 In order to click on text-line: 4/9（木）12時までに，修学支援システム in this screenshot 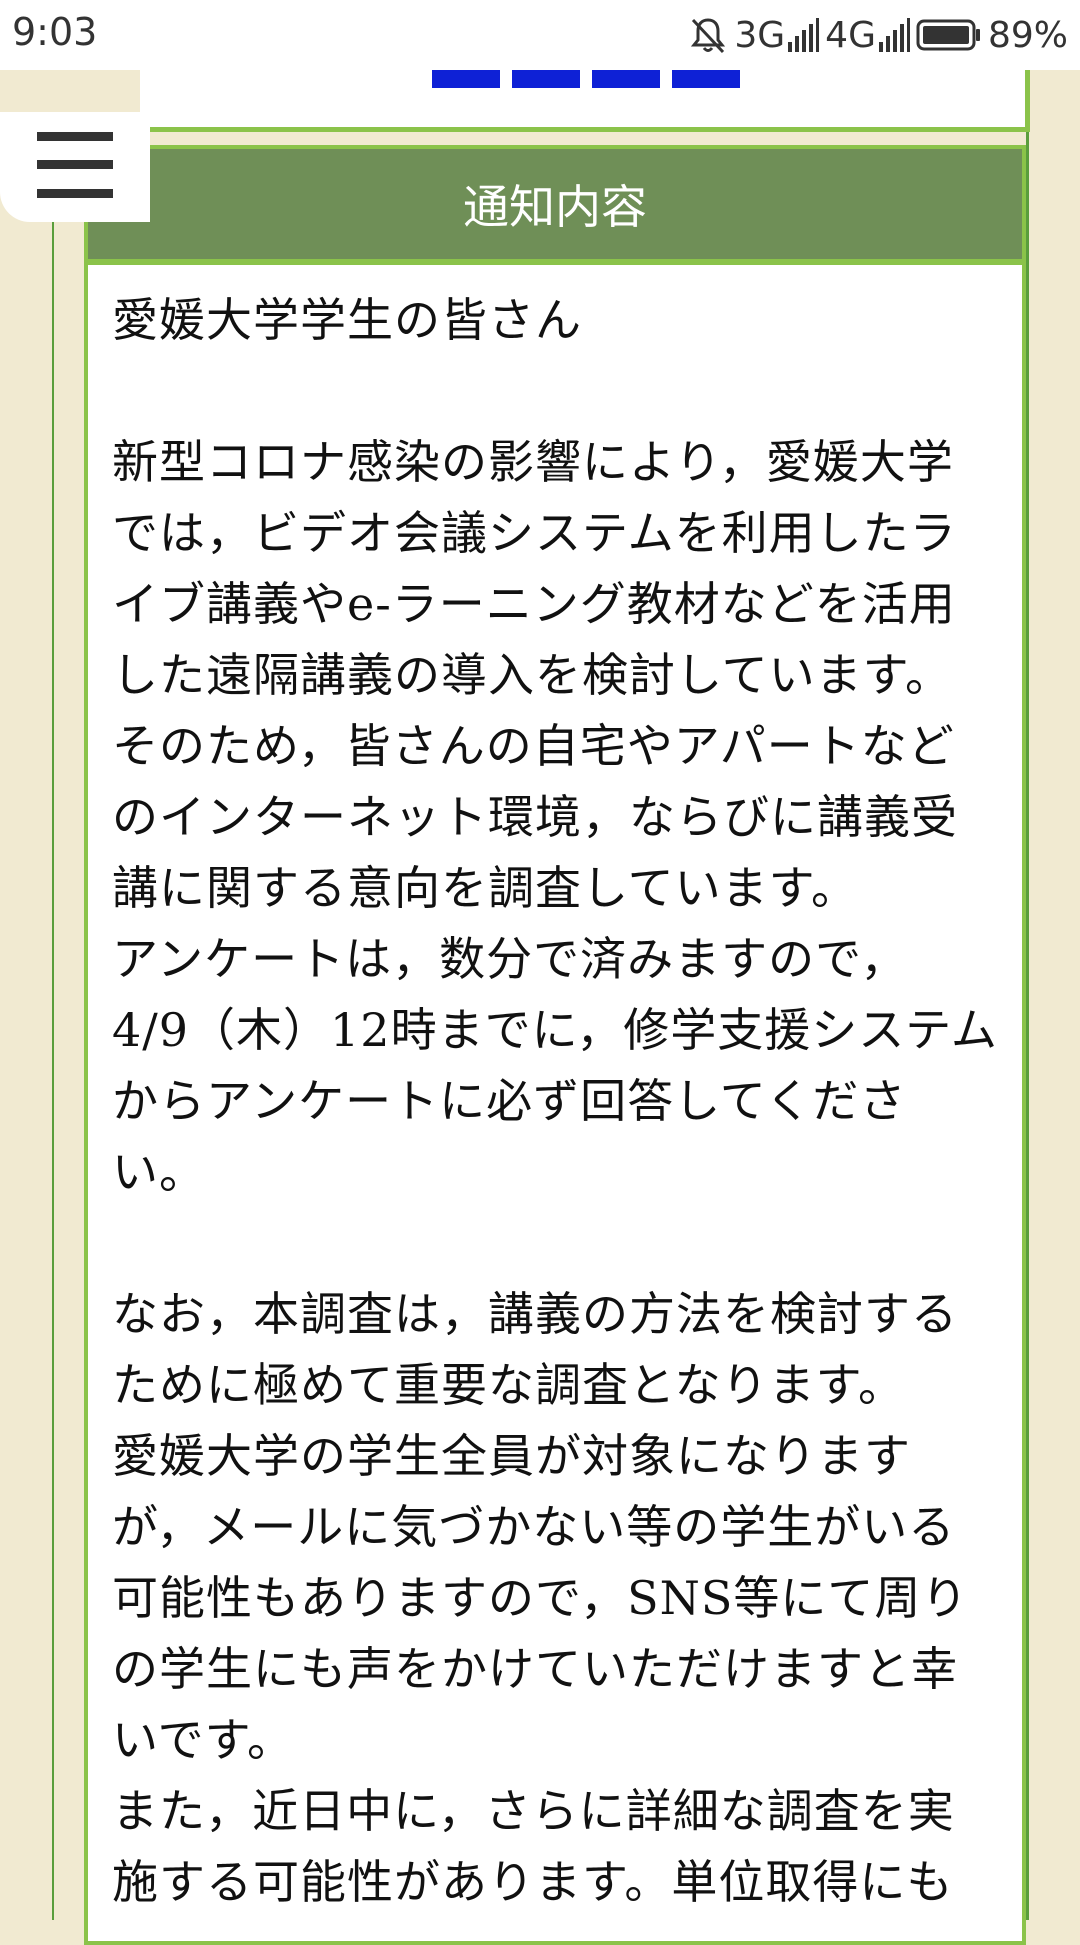, I will do `click(555, 1030)`.